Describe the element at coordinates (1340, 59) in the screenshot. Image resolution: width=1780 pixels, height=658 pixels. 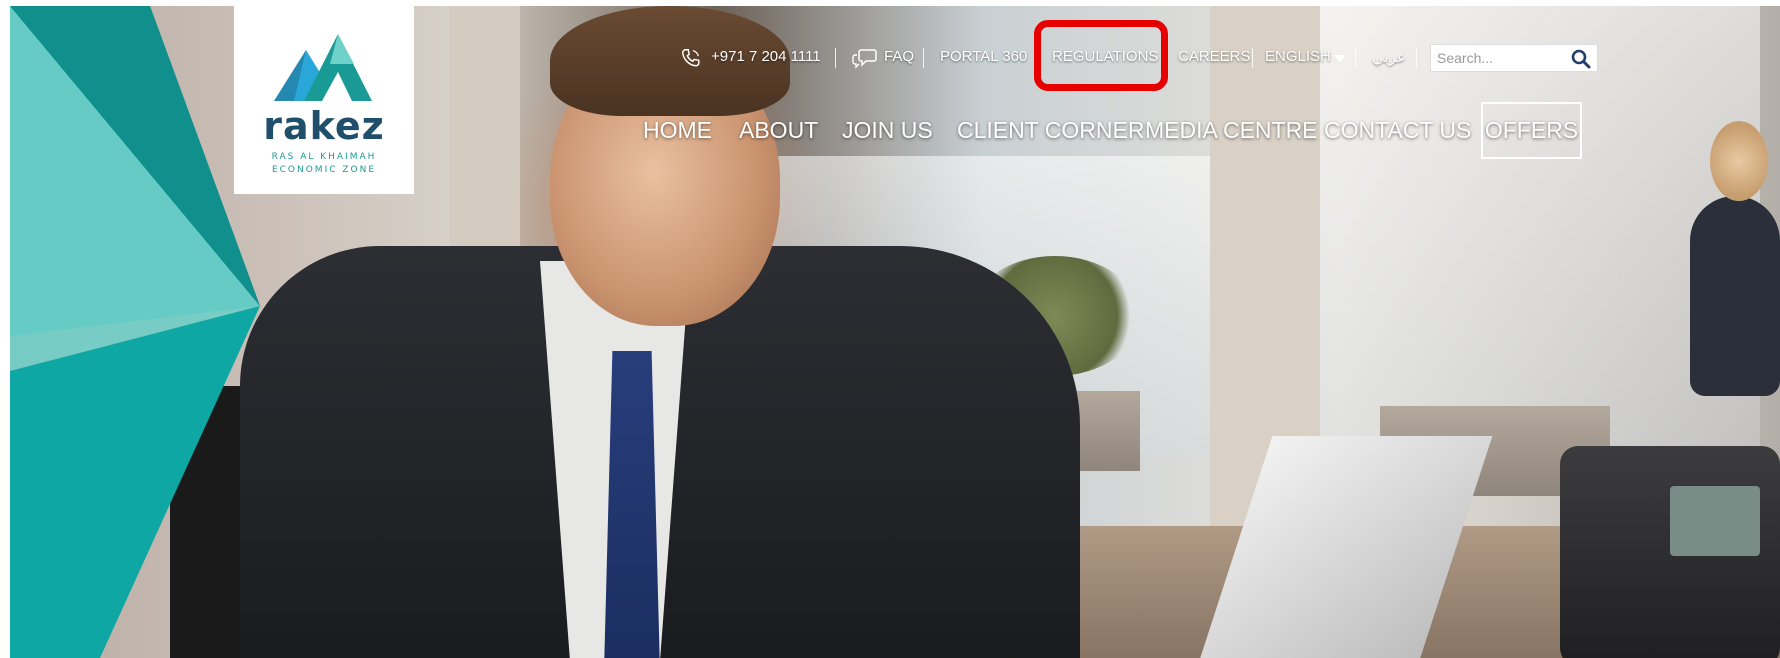
I see `caret-down-icon` at that location.